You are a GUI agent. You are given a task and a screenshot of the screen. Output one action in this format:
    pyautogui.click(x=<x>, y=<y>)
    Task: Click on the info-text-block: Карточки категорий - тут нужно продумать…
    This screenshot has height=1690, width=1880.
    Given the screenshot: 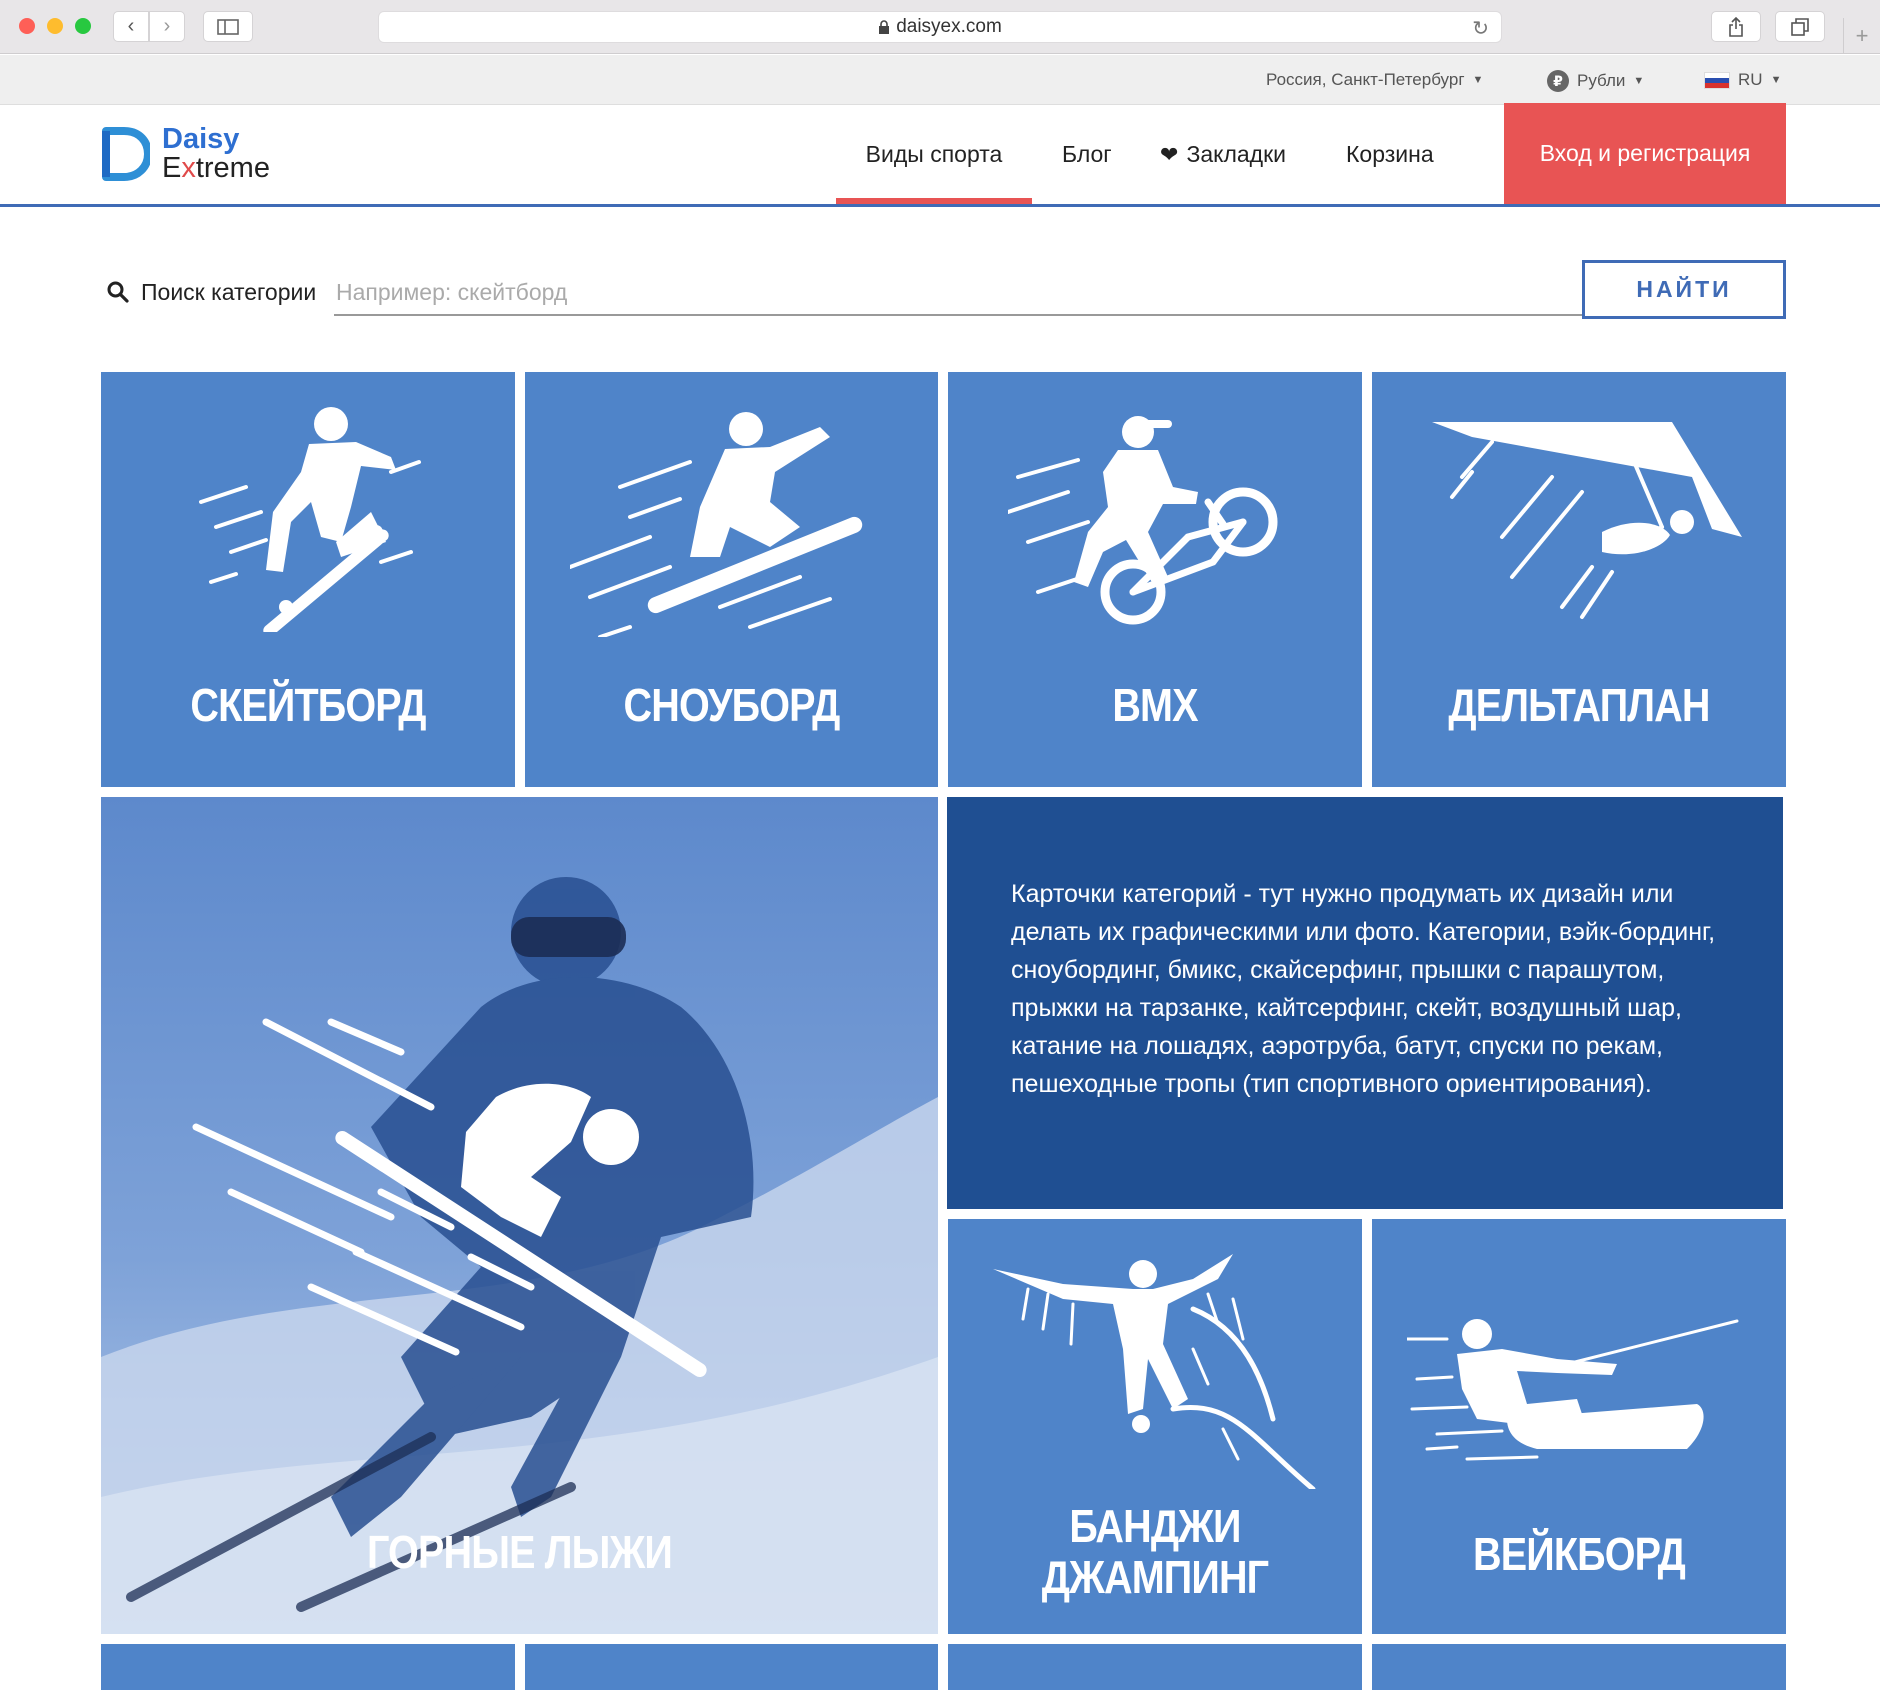 What is the action you would take?
    pyautogui.click(x=1365, y=1003)
    